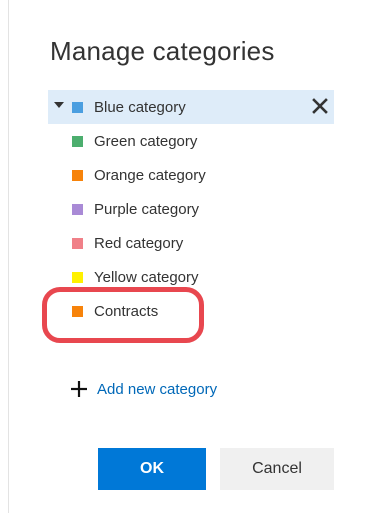  Describe the element at coordinates (191, 311) in the screenshot. I see `category-item-contracts: Contracts` at that location.